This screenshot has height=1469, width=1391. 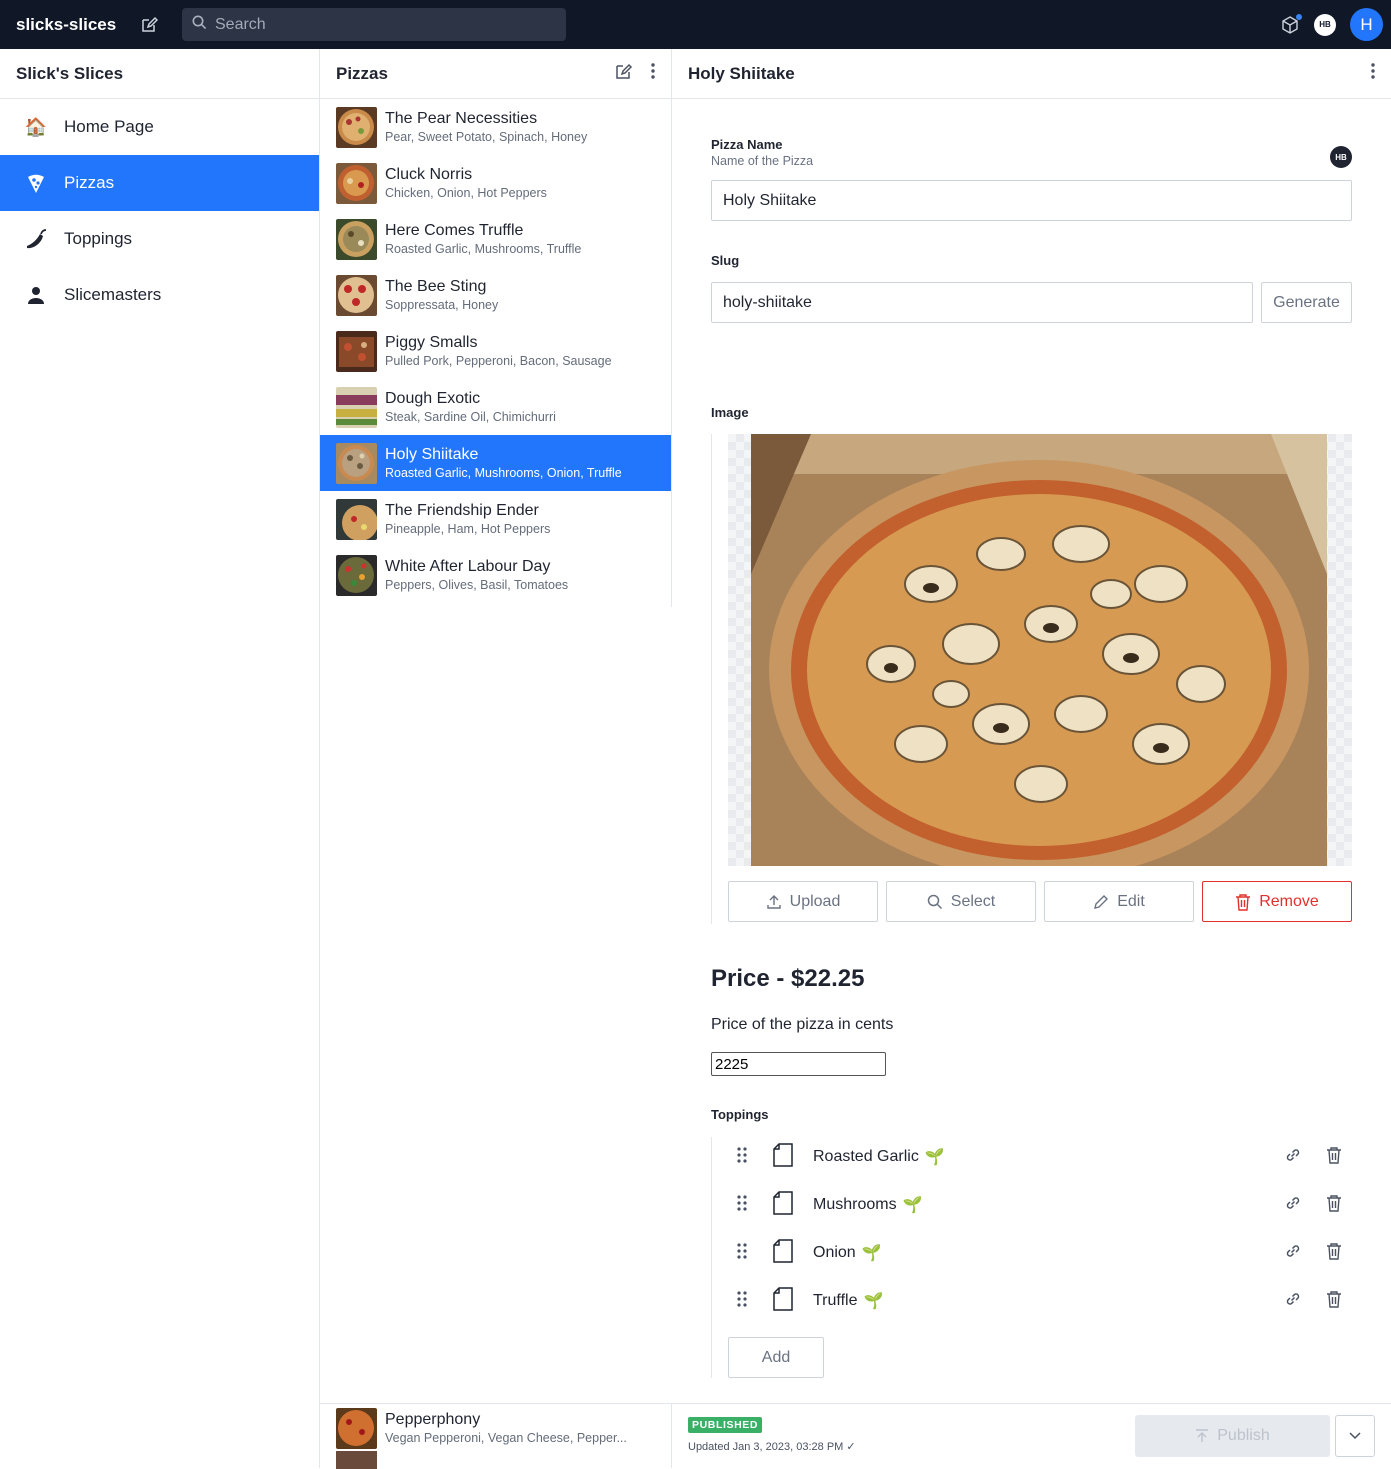 I want to click on upload-label: Upload, so click(x=815, y=901).